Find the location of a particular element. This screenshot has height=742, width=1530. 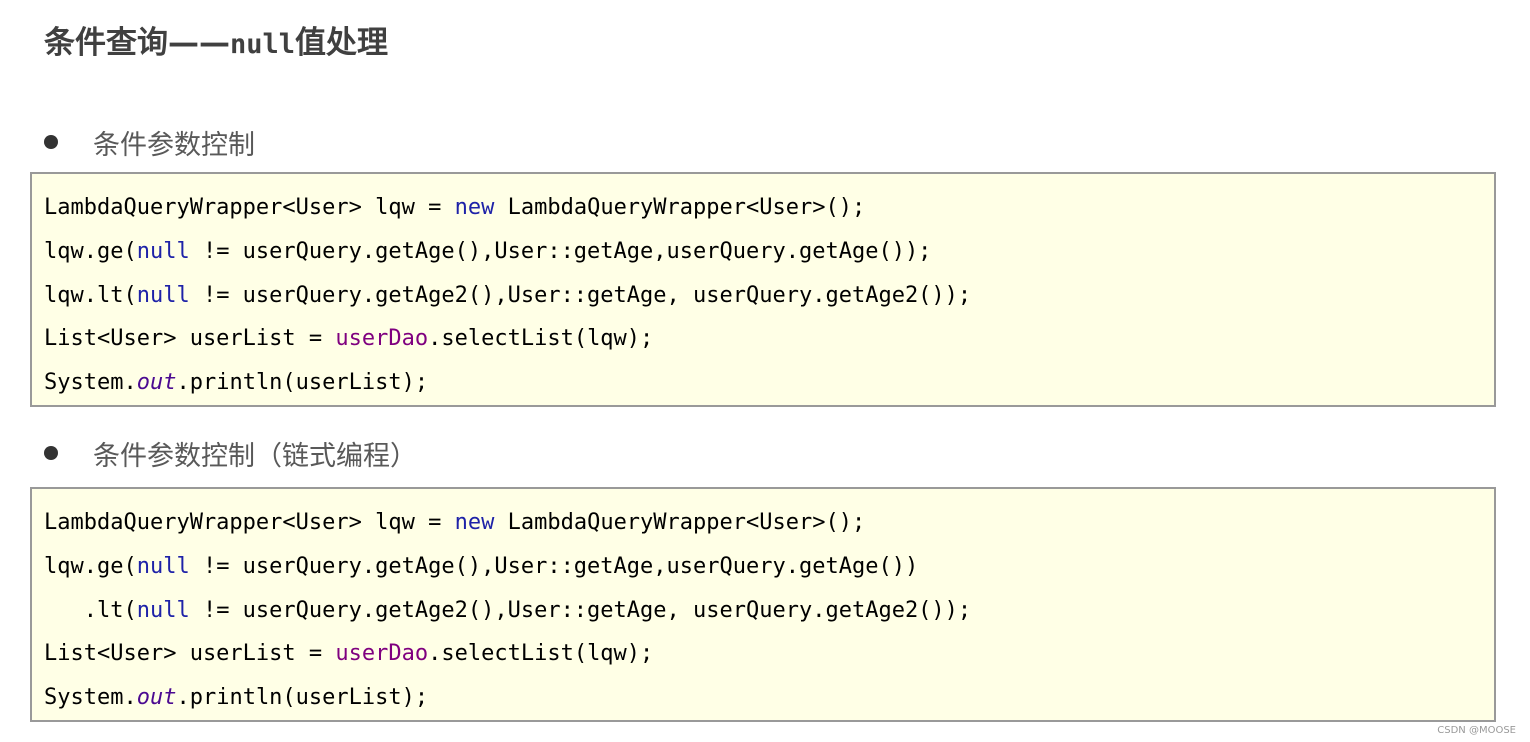

code-token: lqw.lt( is located at coordinates (90, 295).